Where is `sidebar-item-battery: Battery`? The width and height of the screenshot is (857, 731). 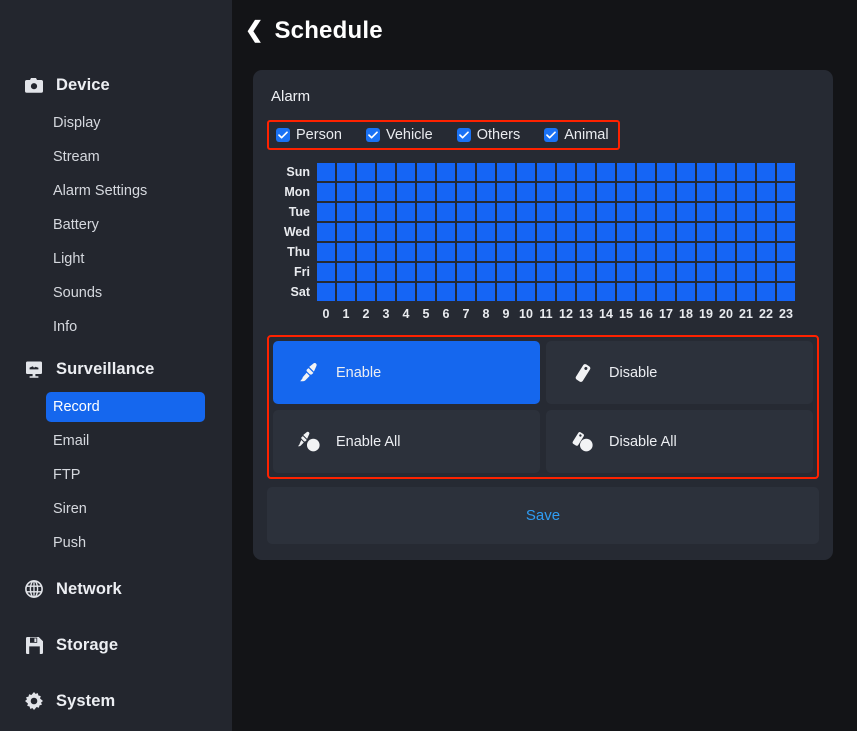 sidebar-item-battery: Battery is located at coordinates (125, 225).